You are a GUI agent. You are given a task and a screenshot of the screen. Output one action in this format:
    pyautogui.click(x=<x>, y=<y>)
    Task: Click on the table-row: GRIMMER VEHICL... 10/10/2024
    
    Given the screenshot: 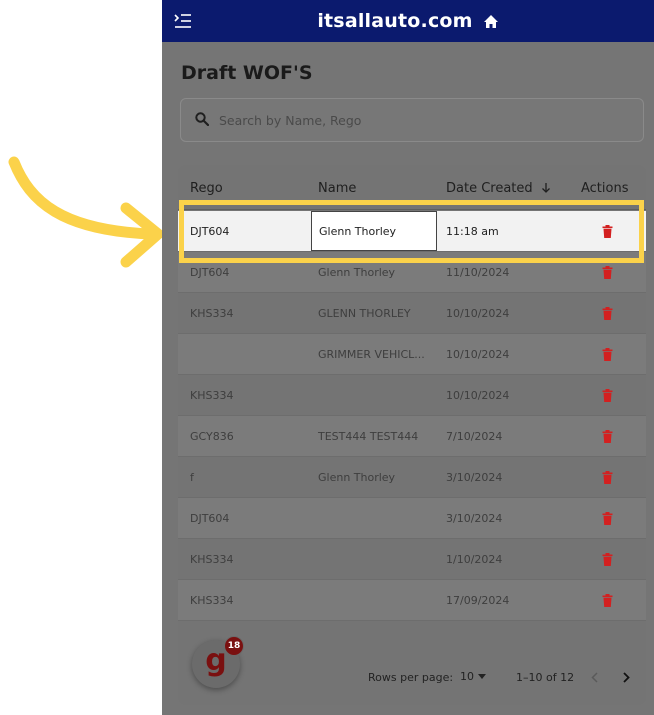 What is the action you would take?
    pyautogui.click(x=412, y=354)
    